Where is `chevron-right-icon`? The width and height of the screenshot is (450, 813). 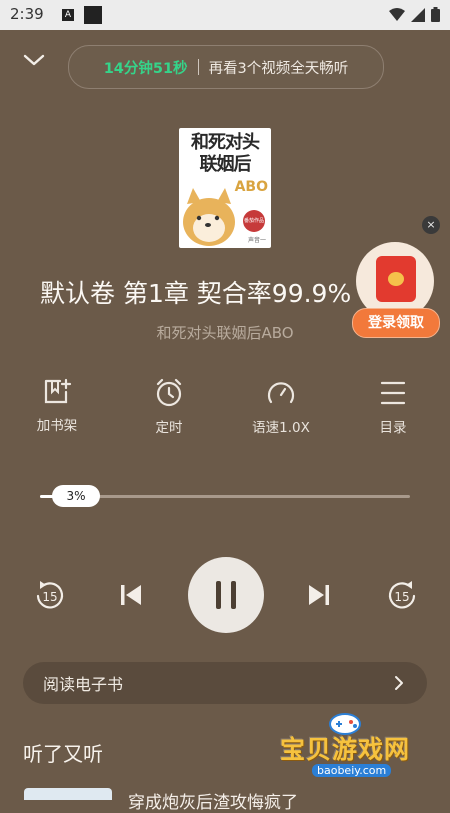
chevron-right-icon is located at coordinates (399, 683).